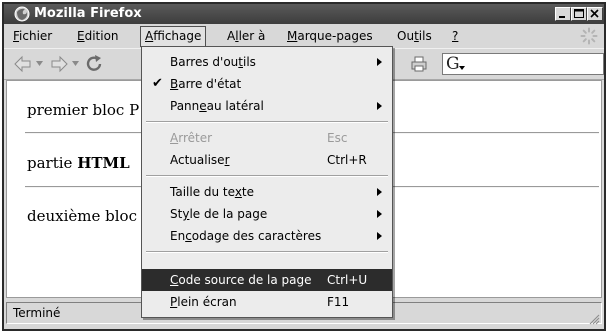  Describe the element at coordinates (173, 36) in the screenshot. I see `menu-affichage: Affichage` at that location.